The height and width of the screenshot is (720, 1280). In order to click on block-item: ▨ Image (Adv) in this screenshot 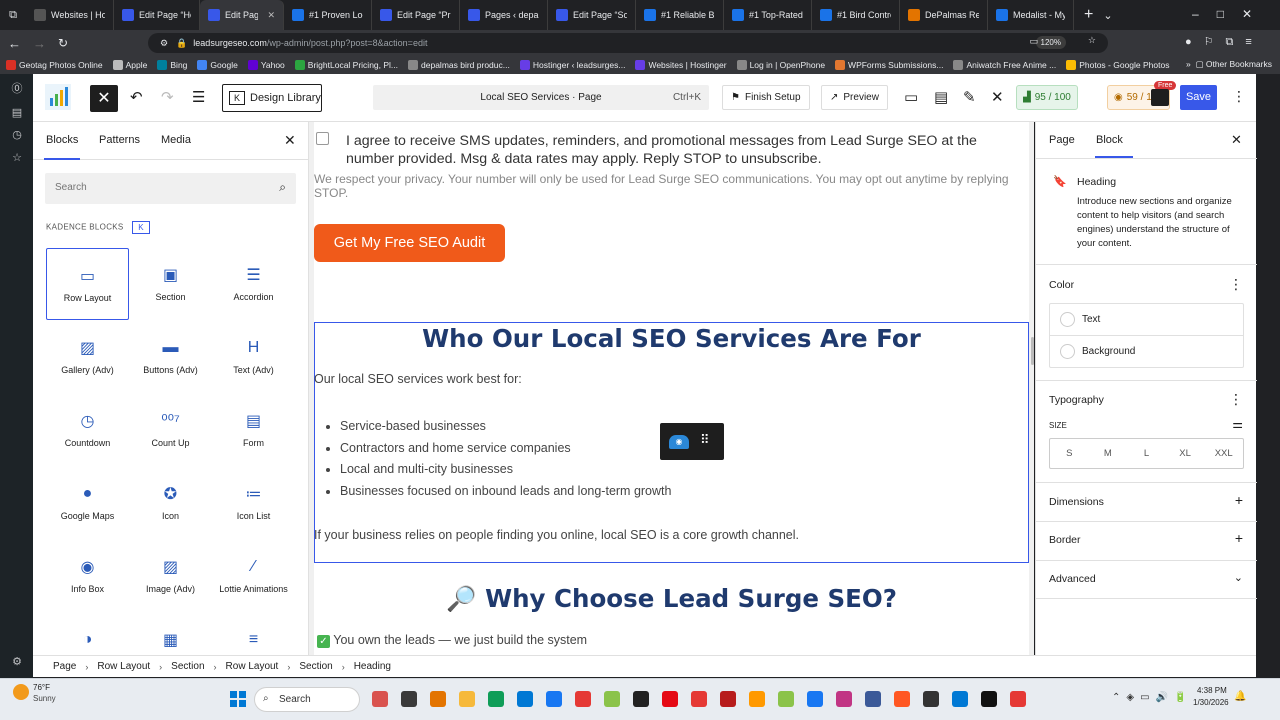, I will do `click(170, 576)`.